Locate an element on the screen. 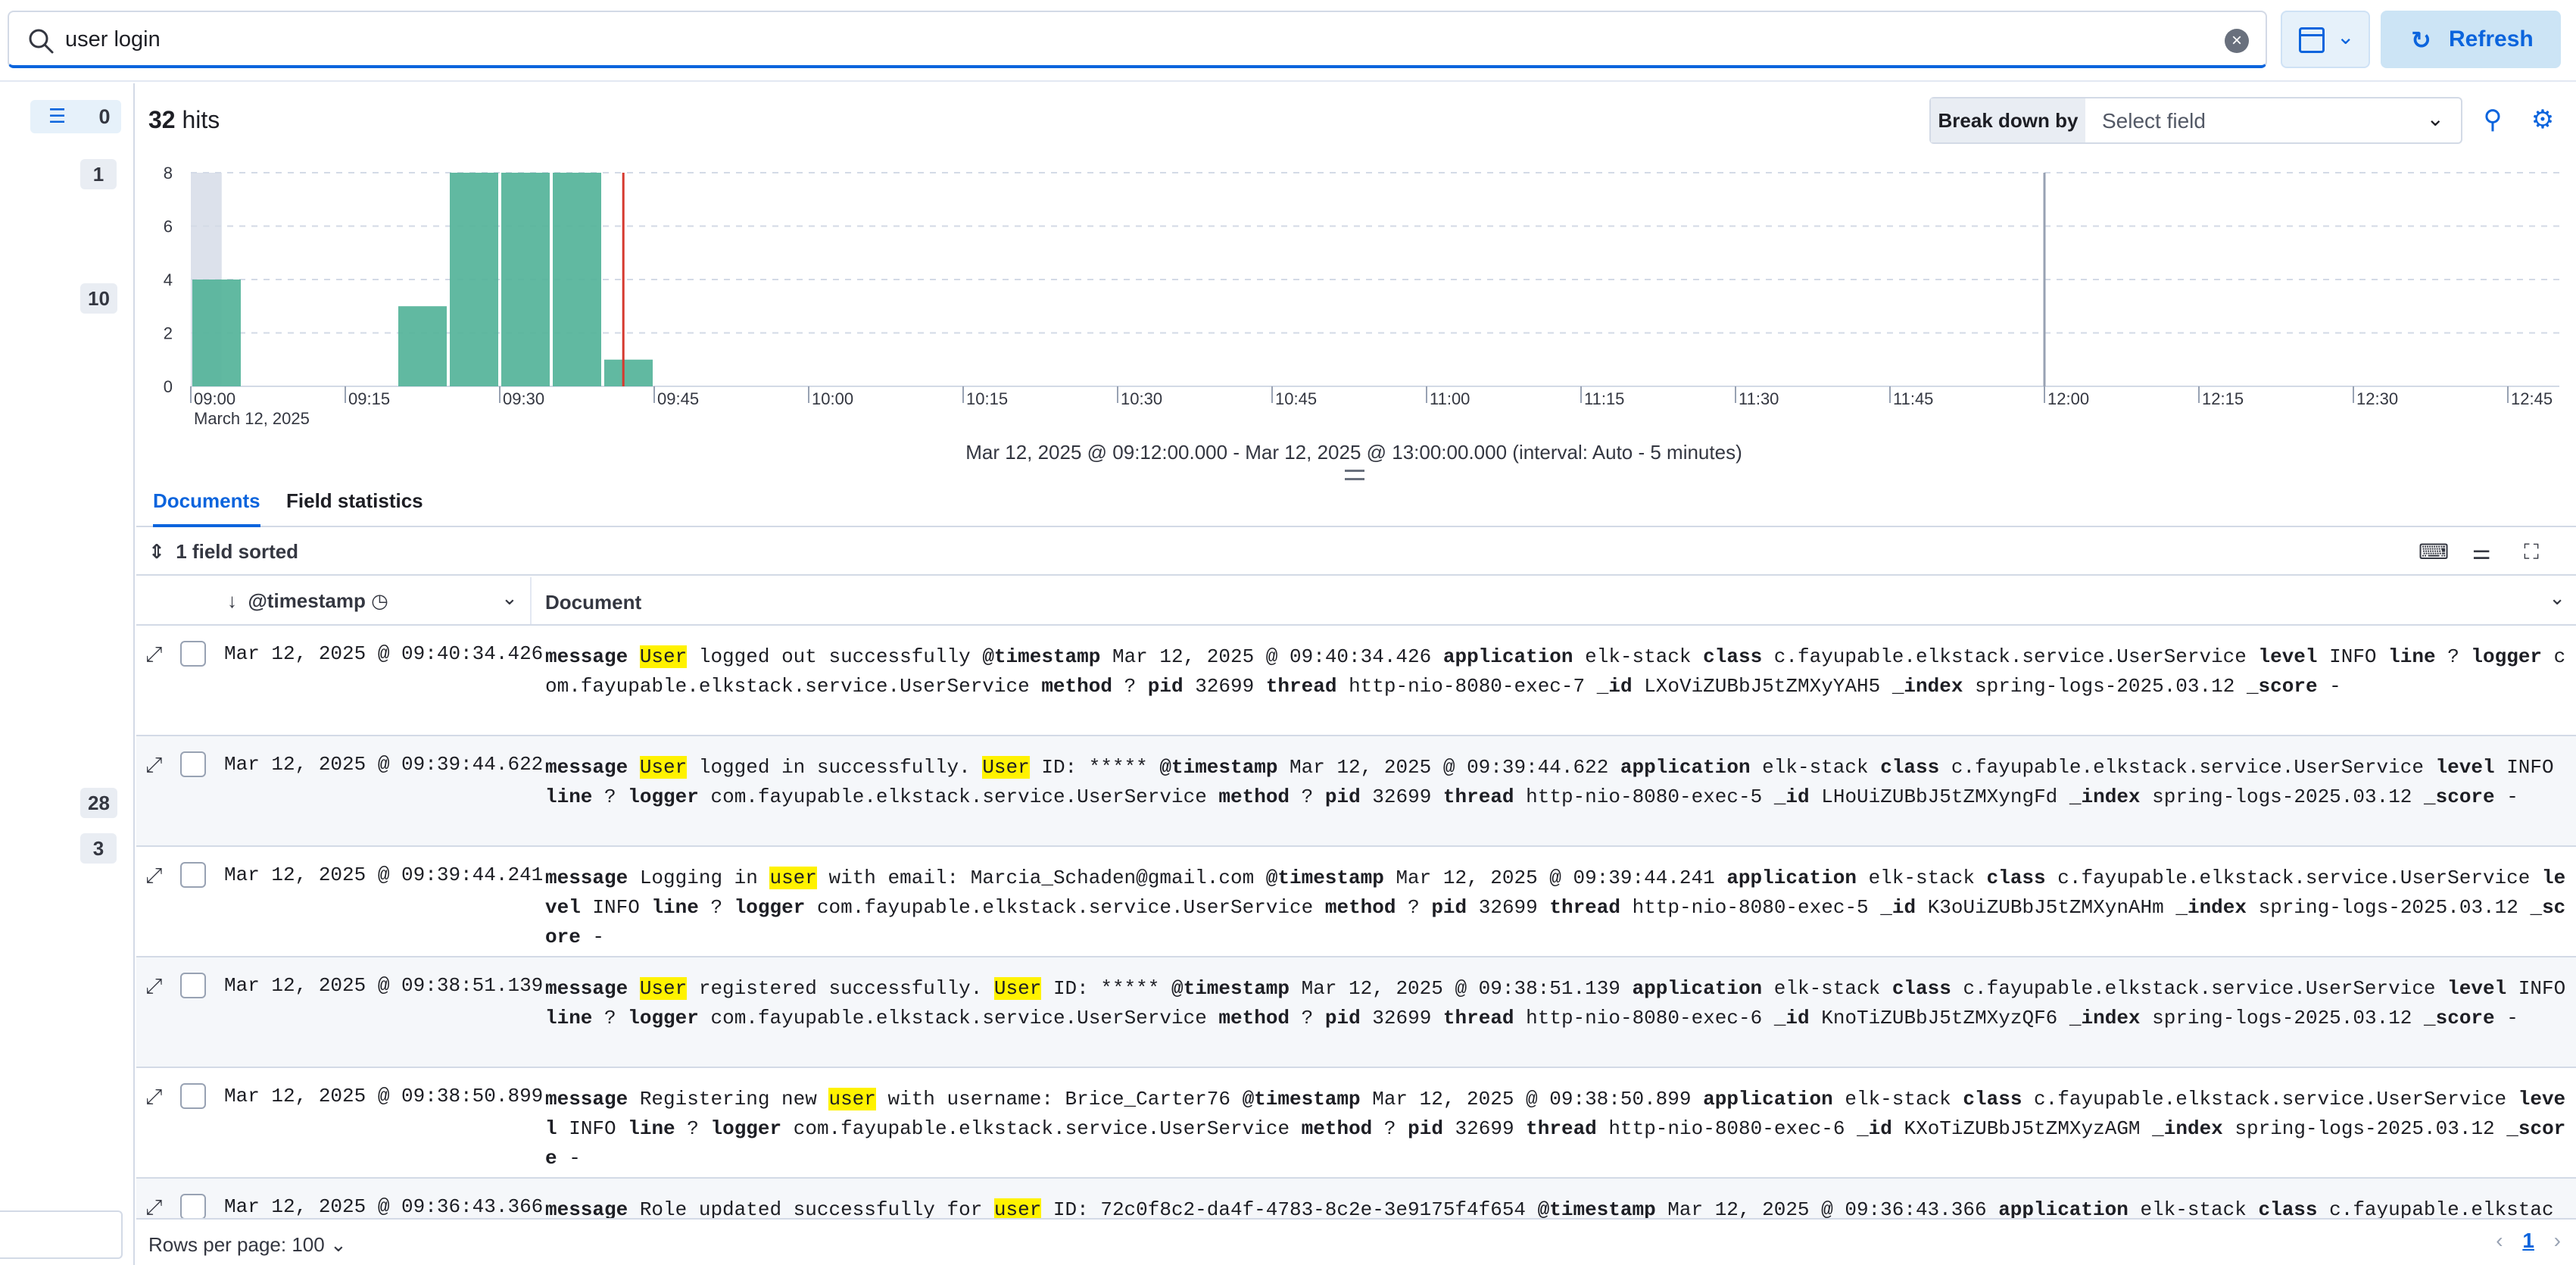  field-value: 32699 is located at coordinates (1484, 1128).